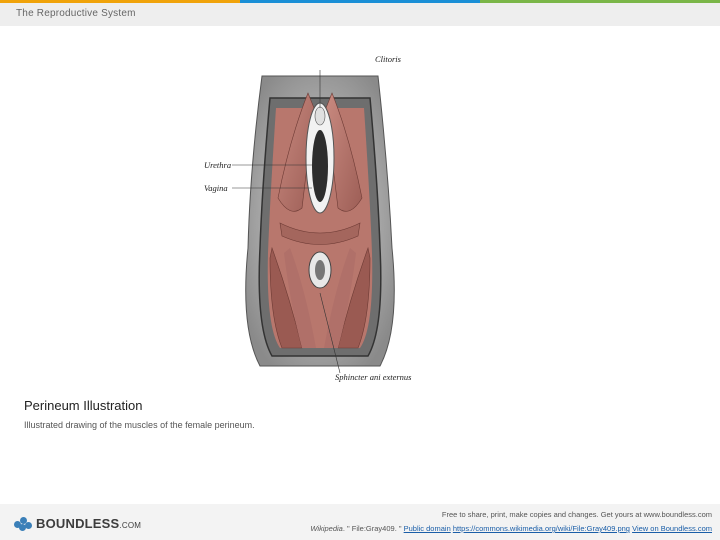  I want to click on label-vagina: Vagina, so click(216, 188).